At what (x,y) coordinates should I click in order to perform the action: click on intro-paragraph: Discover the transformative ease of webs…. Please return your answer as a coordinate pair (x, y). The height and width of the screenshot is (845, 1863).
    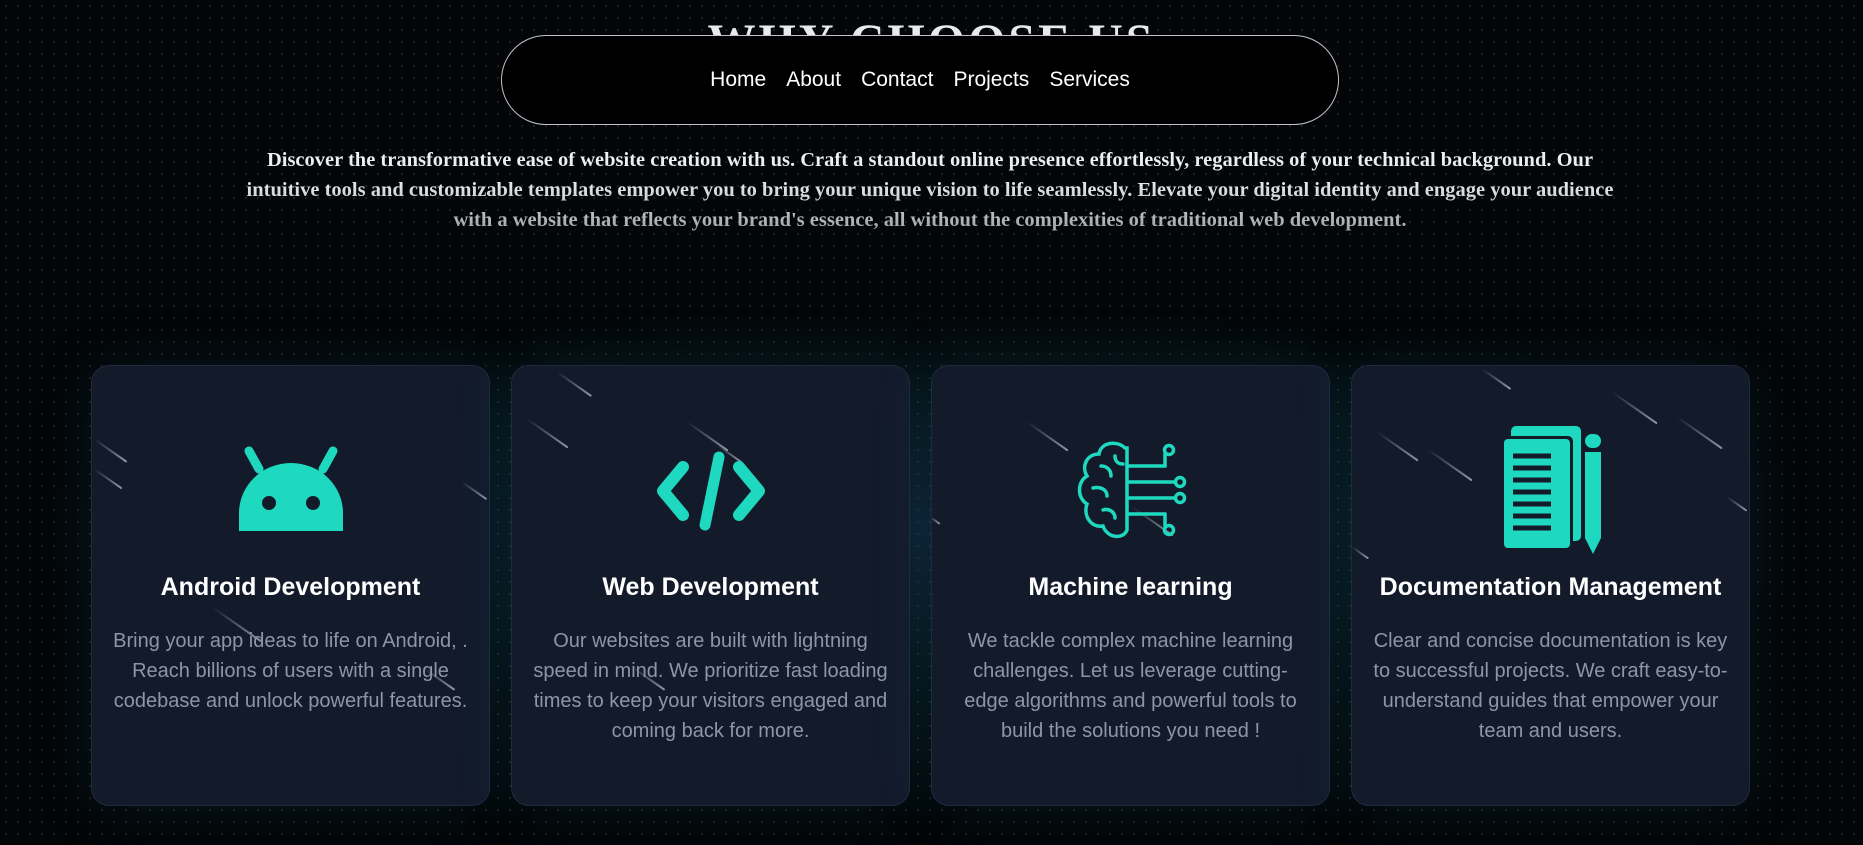
    Looking at the image, I should click on (930, 190).